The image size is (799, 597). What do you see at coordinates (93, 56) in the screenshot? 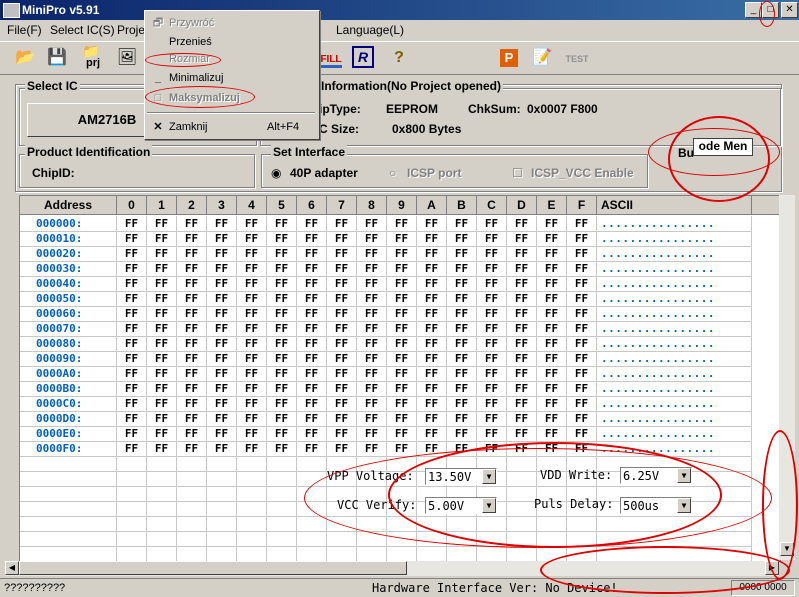
I see `open-project-button: 📁 prj` at bounding box center [93, 56].